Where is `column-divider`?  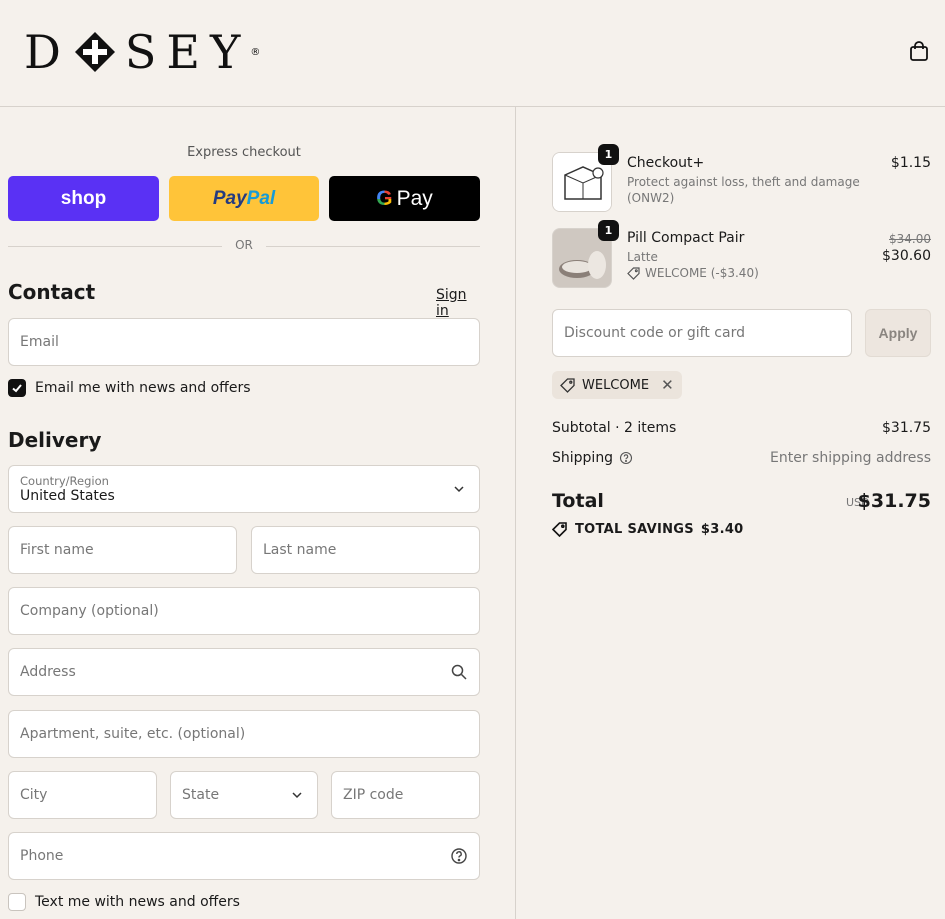
column-divider is located at coordinates (515, 513).